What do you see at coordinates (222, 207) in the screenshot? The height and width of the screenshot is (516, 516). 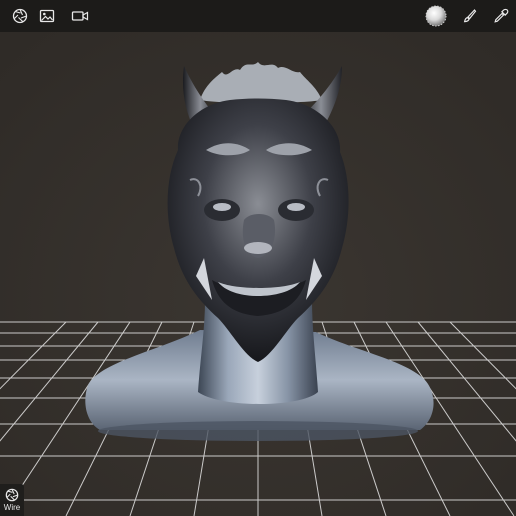 I see `mask-eye-highlight-left` at bounding box center [222, 207].